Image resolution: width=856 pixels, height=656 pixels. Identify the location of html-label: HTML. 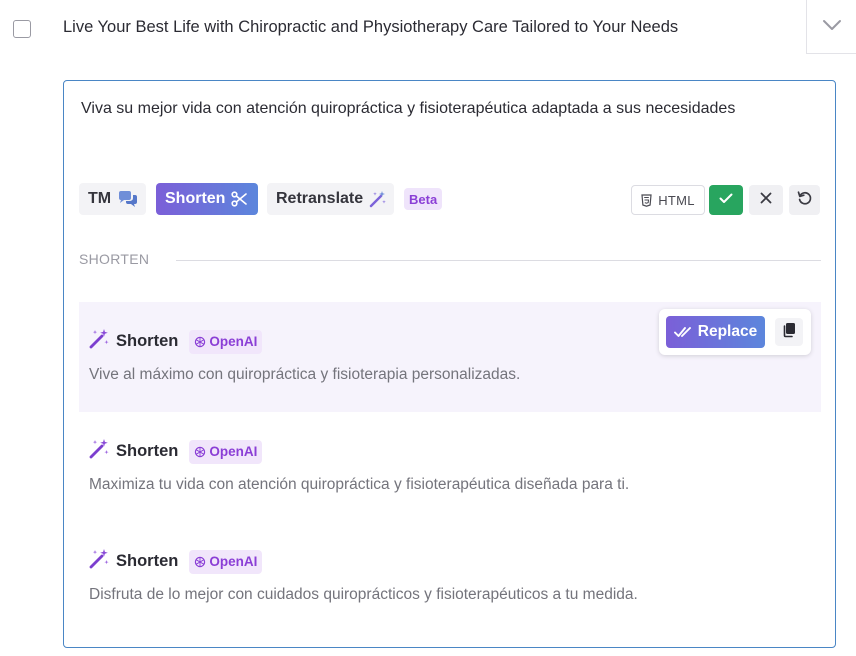
(676, 200).